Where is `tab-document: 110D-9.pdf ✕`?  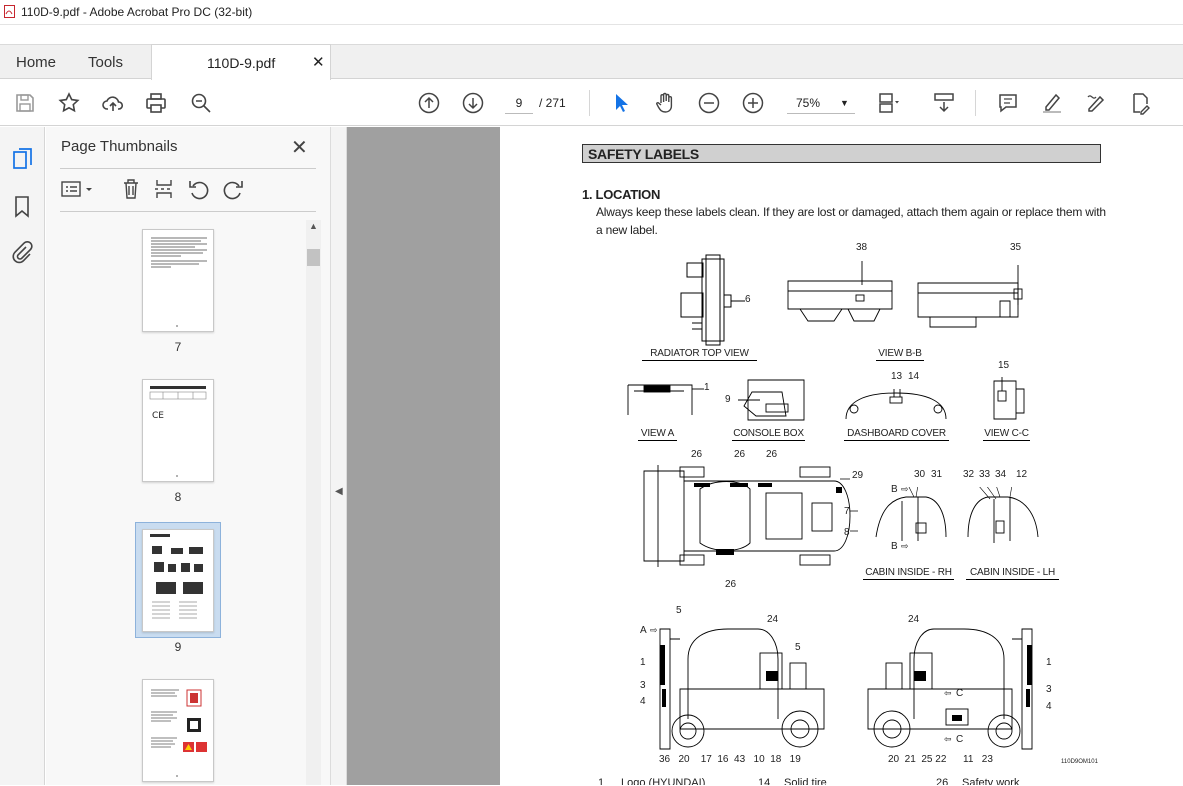
tab-document: 110D-9.pdf ✕ is located at coordinates (241, 62).